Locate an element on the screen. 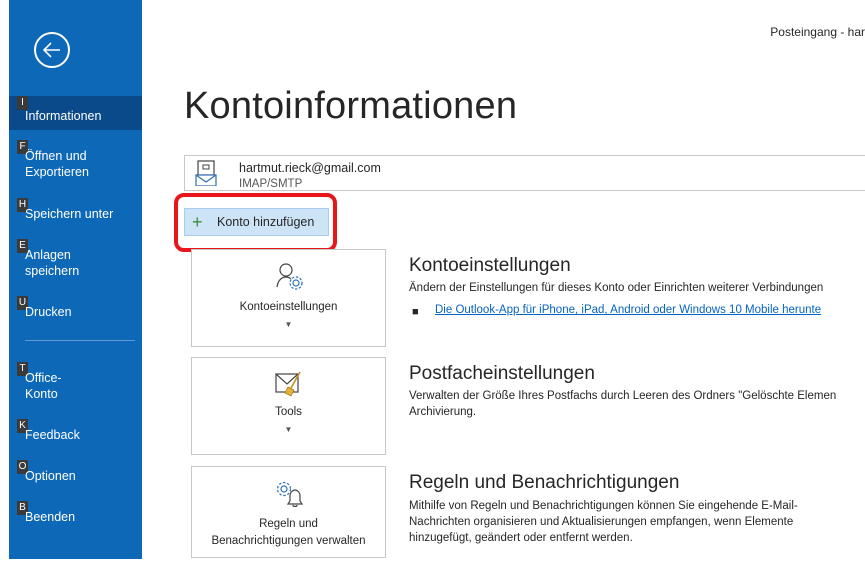  sidebar-item-label: speichern is located at coordinates (52, 271).